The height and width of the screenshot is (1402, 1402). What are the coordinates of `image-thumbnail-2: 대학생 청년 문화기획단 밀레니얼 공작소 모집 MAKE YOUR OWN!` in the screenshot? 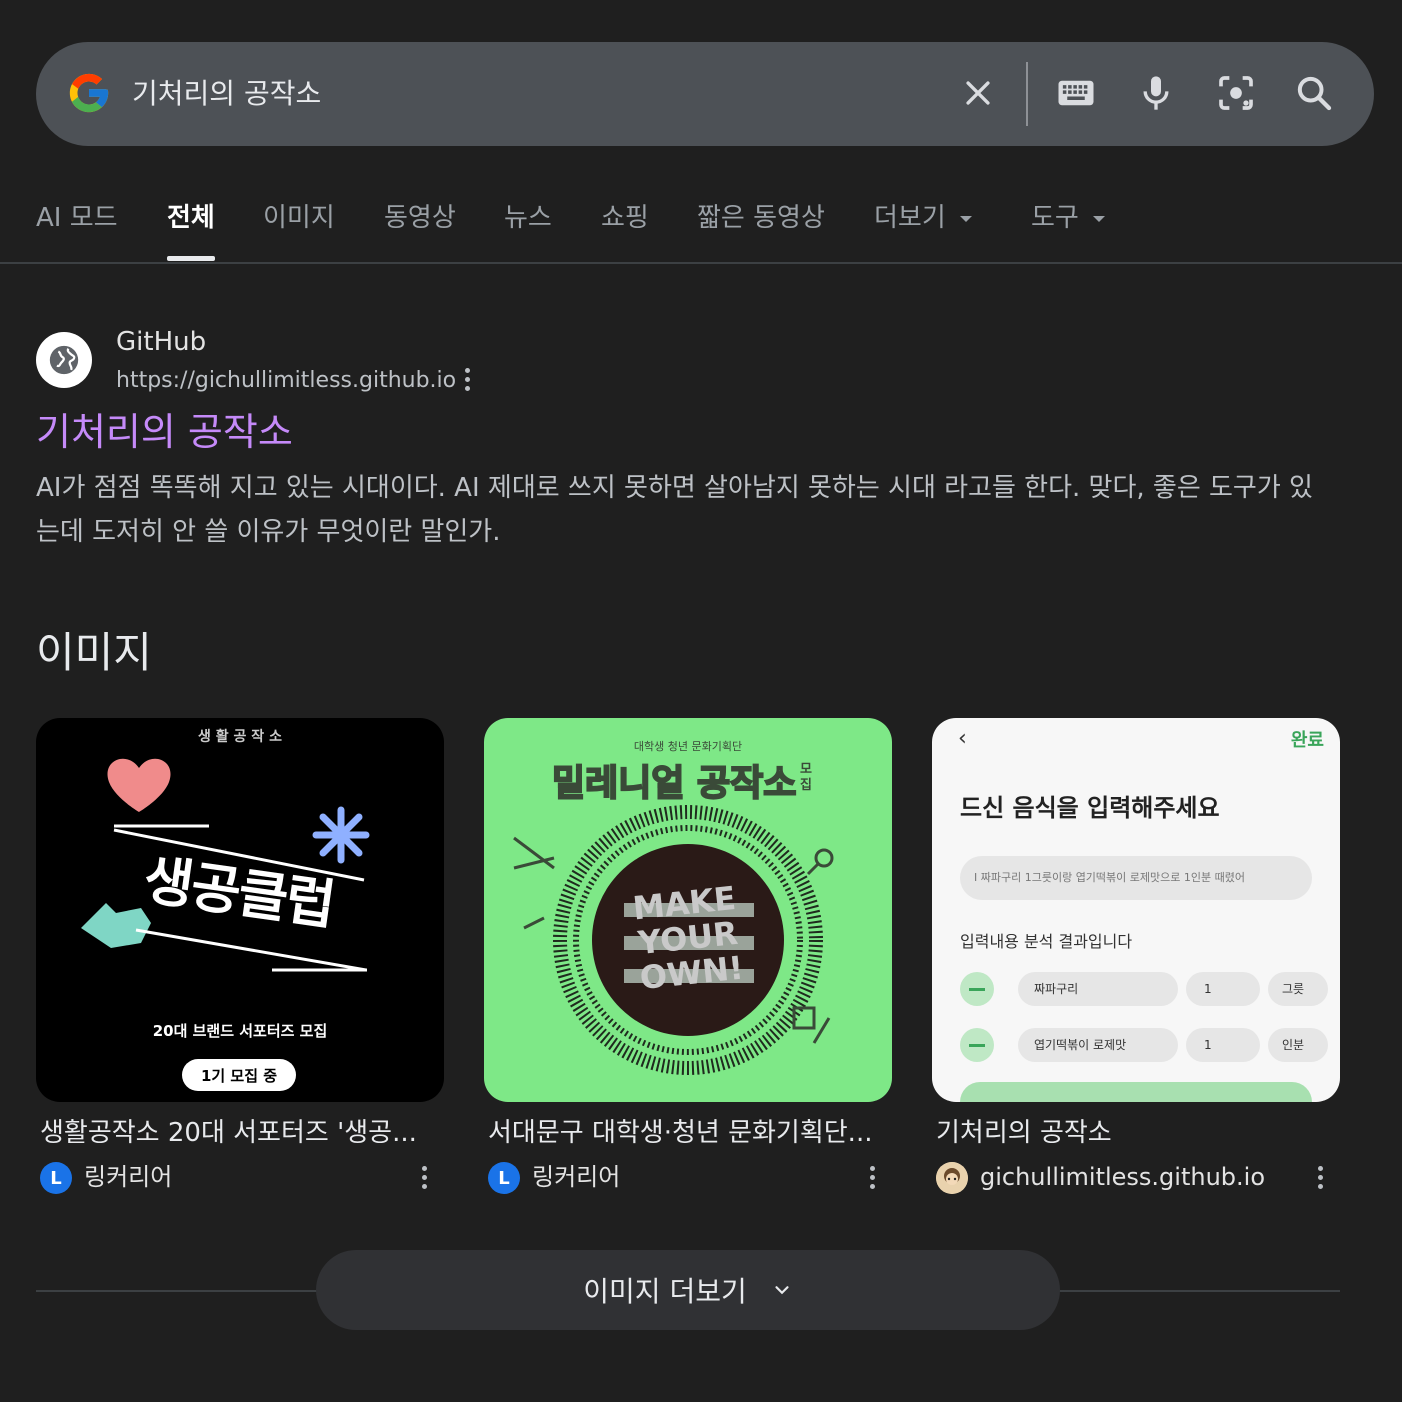 It's located at (688, 910).